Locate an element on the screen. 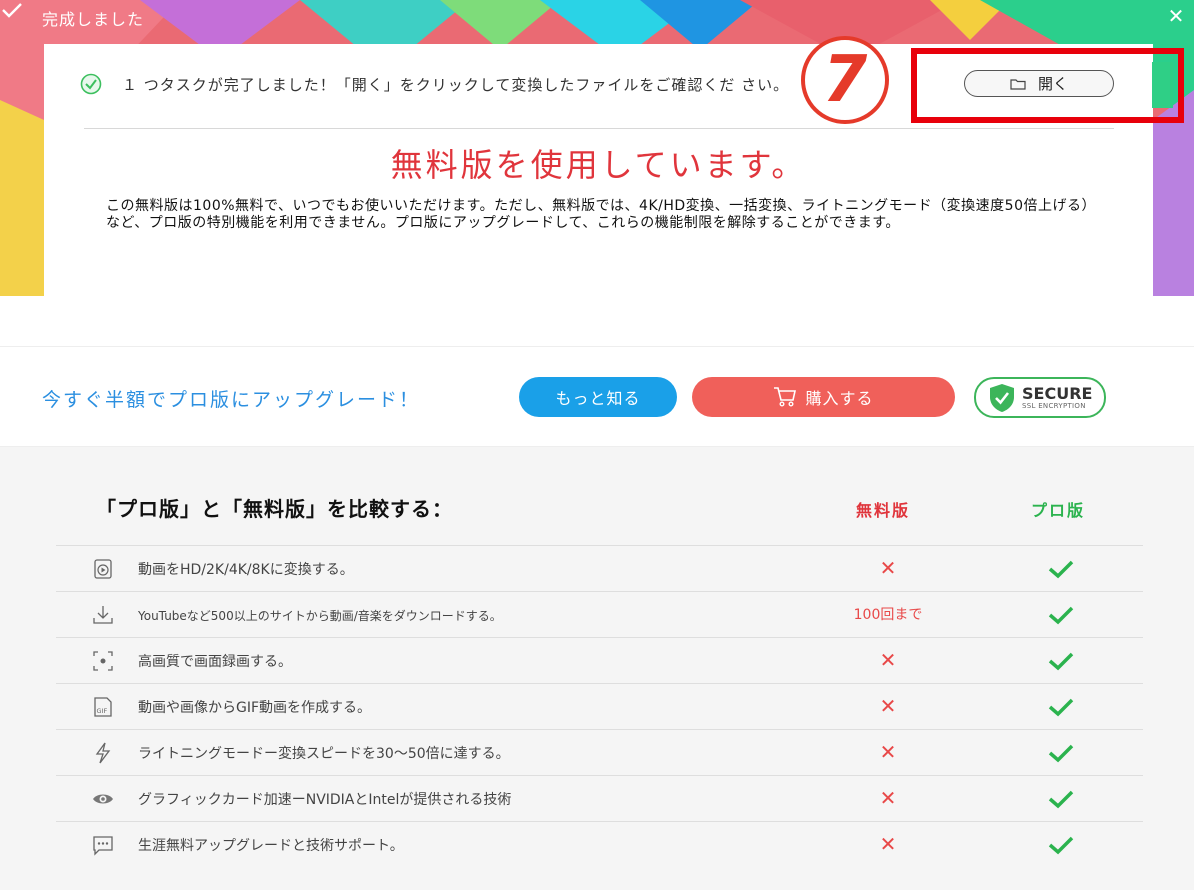  success-check-icon is located at coordinates (91, 84).